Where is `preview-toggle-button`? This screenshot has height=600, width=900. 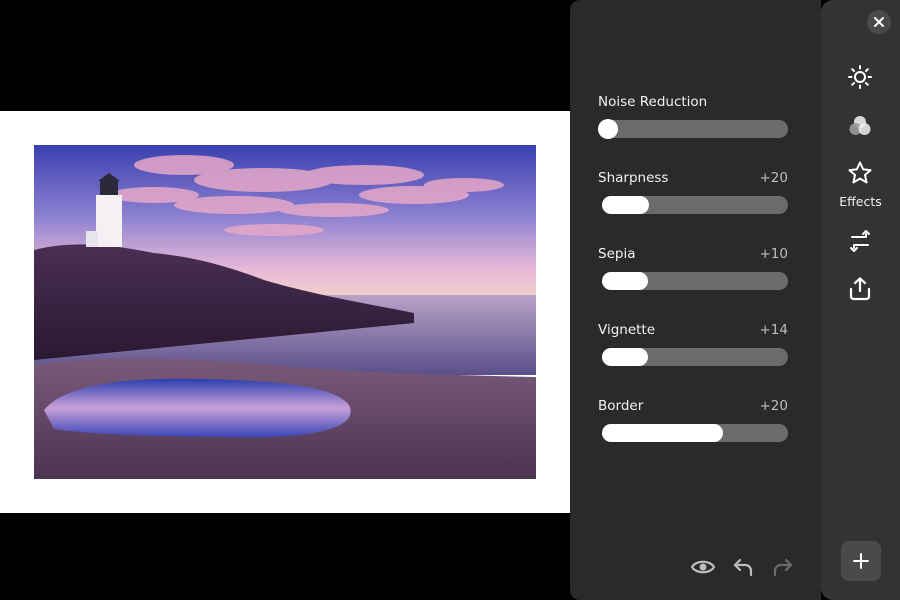 preview-toggle-button is located at coordinates (703, 567).